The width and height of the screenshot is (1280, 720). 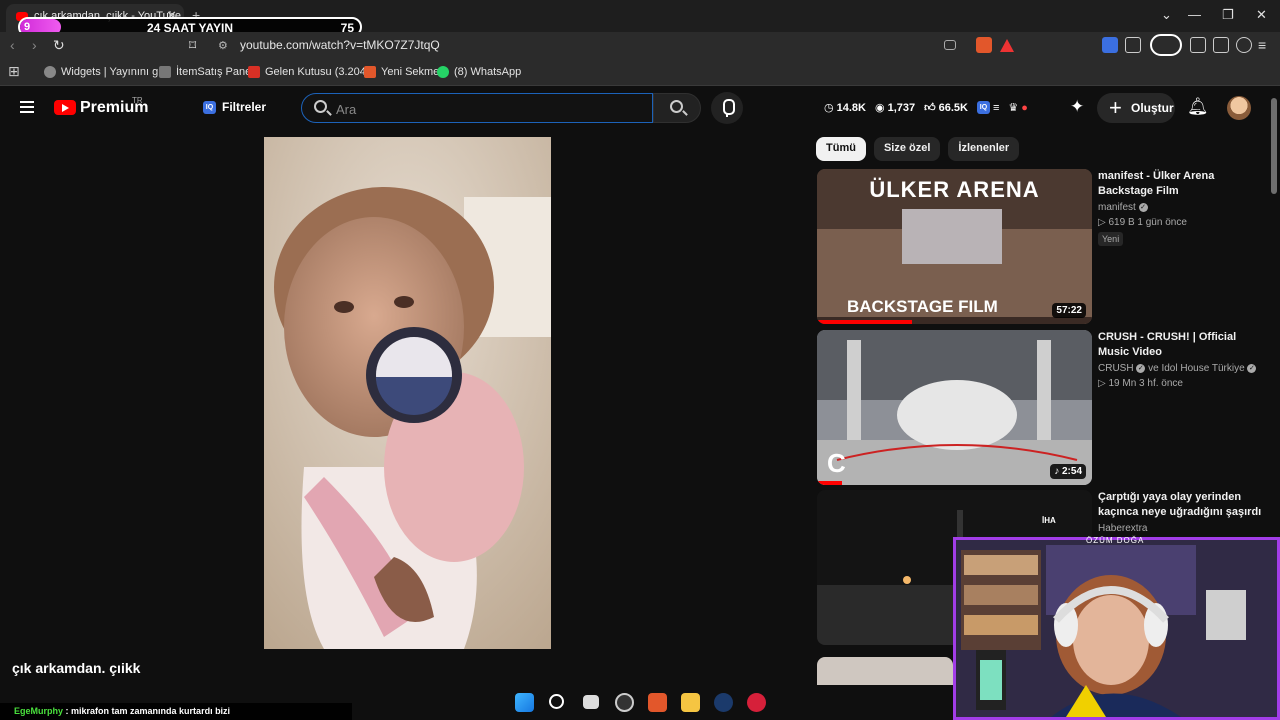 I want to click on video-stats-text: 619 B 1 gün önce, so click(x=1147, y=222).